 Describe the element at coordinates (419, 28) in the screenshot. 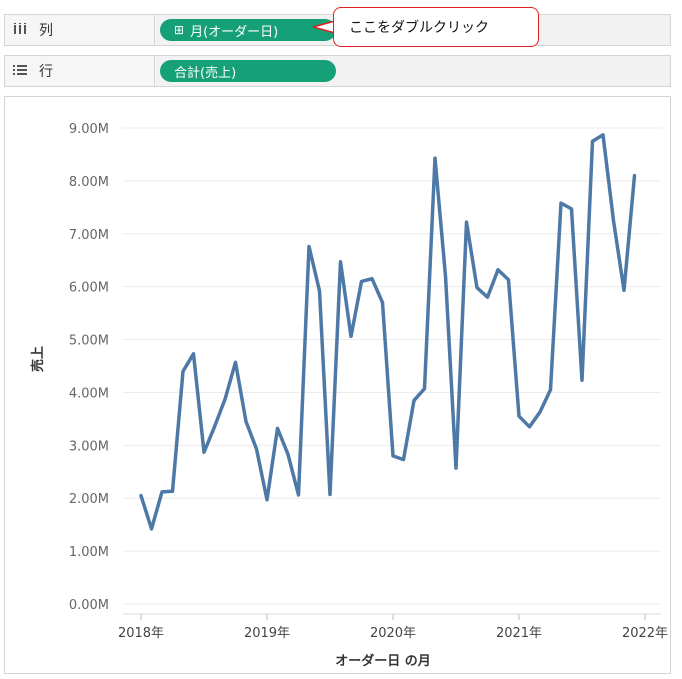

I see `callout-text: ここをダブルクリック` at that location.